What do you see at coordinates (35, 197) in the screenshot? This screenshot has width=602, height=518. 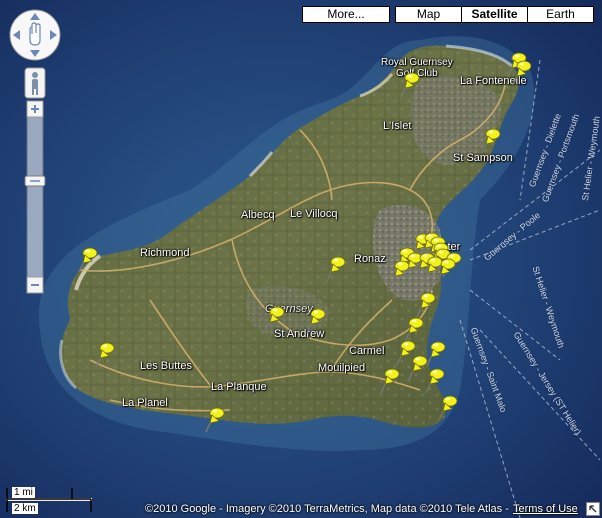 I see `zoom-slider` at bounding box center [35, 197].